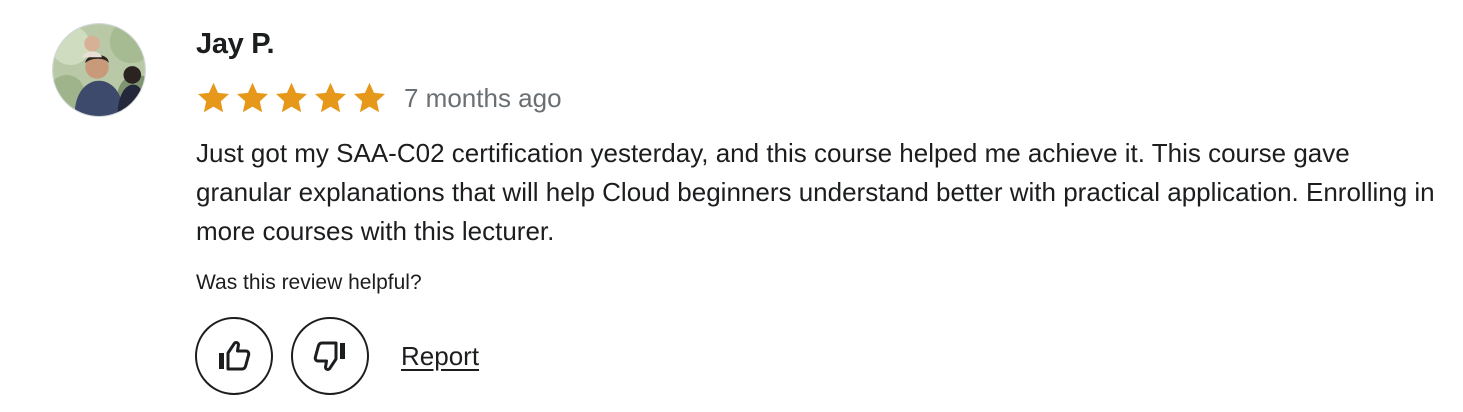  I want to click on star-rating, so click(291, 98).